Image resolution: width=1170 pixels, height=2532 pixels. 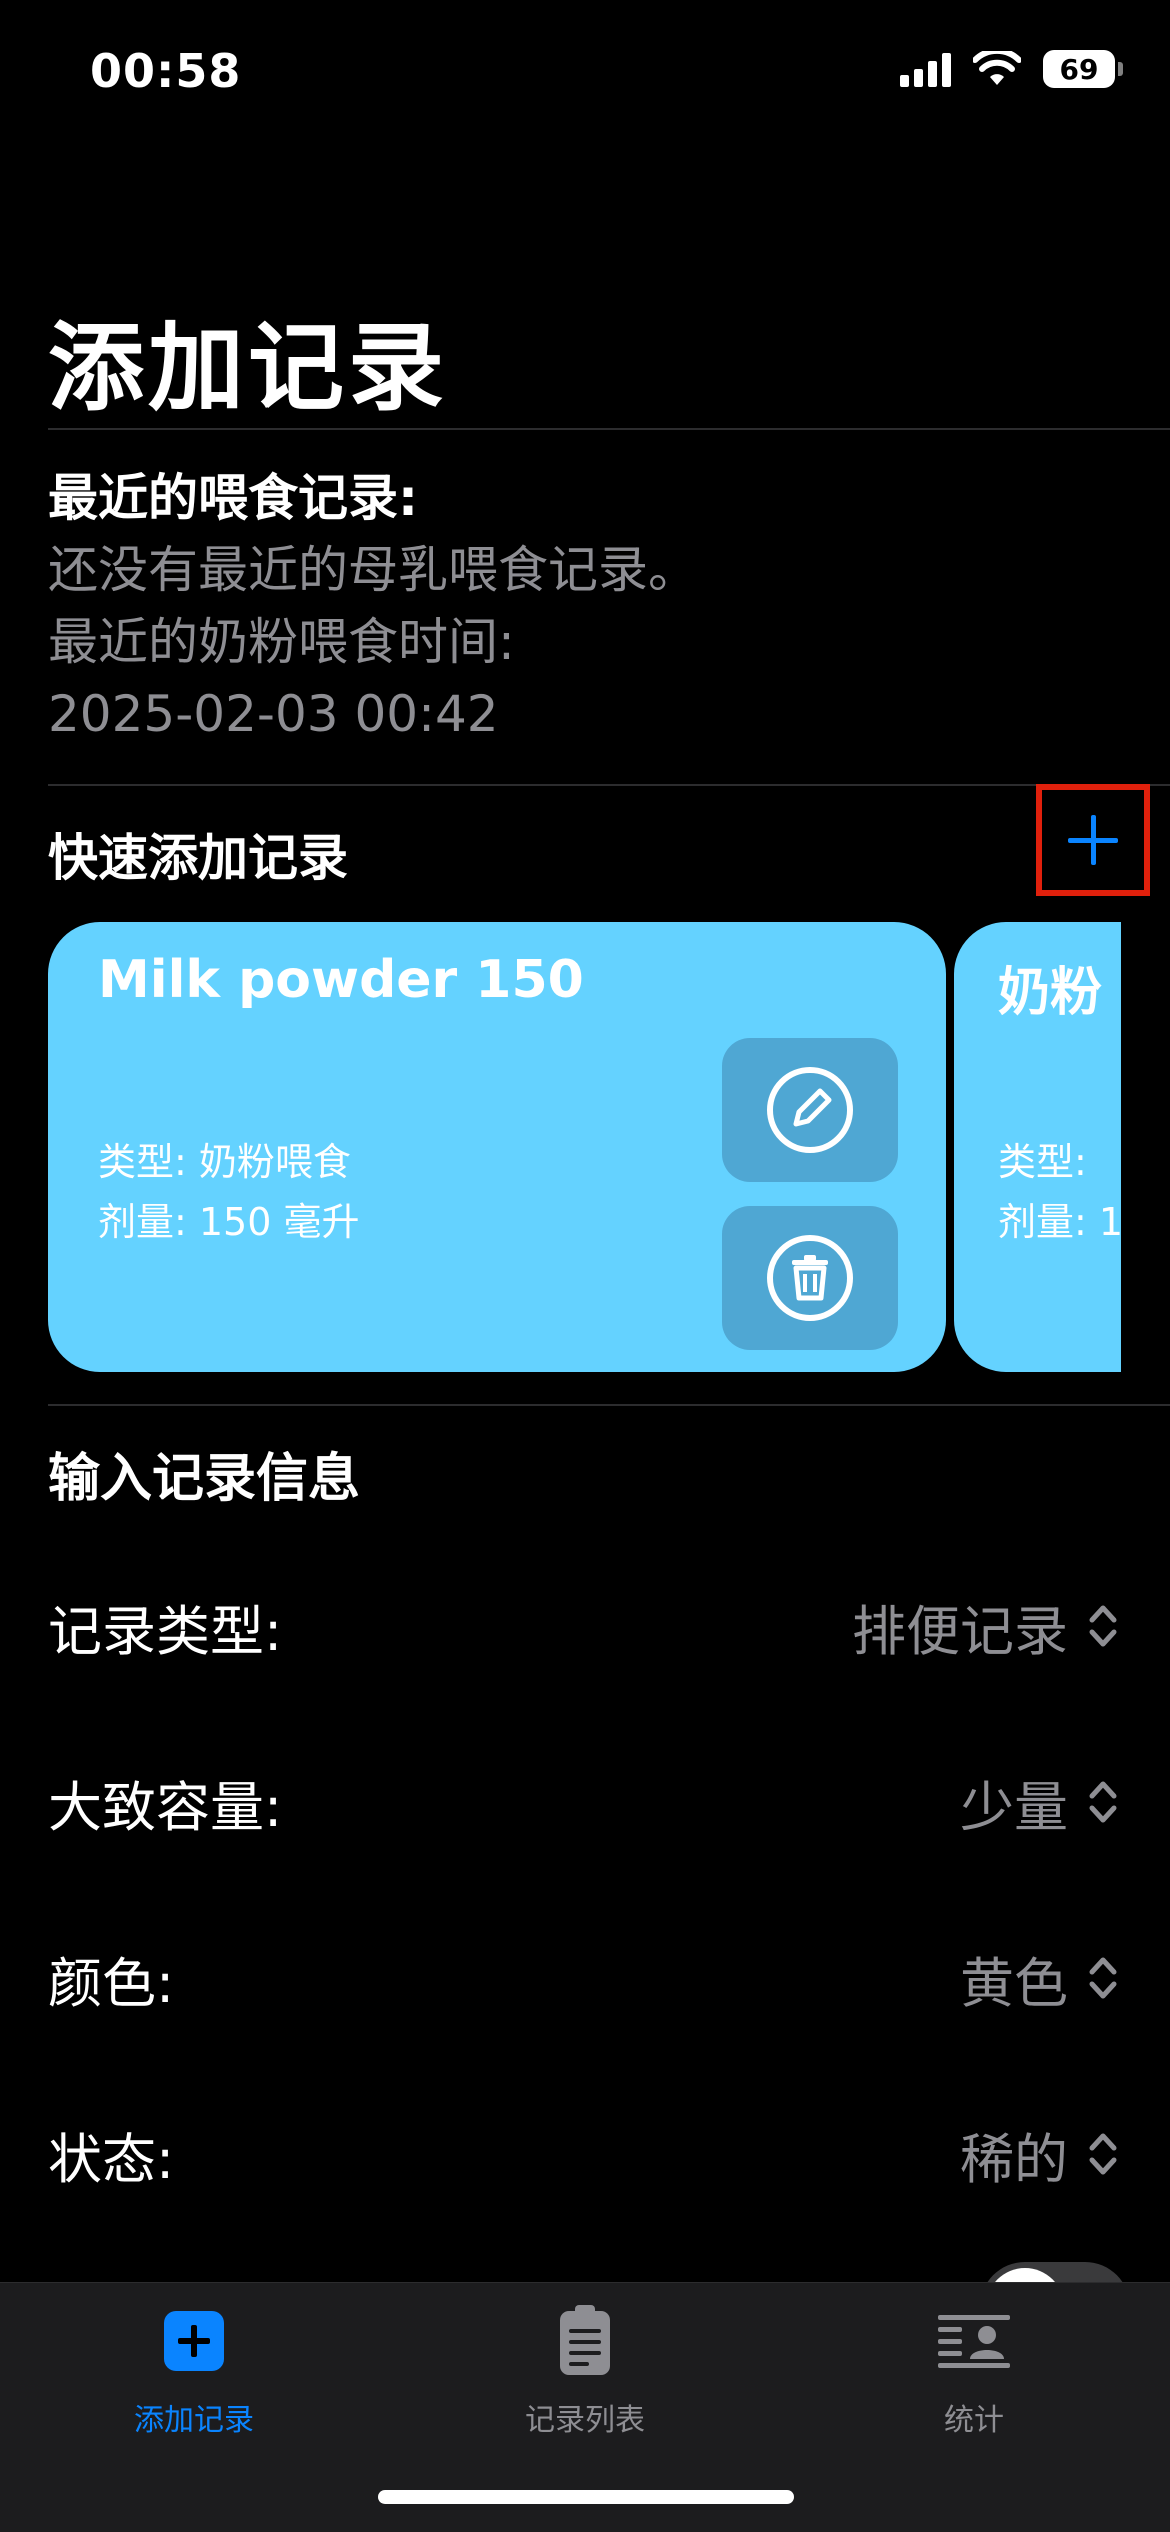 I want to click on tab-label: 统计, so click(x=974, y=2420).